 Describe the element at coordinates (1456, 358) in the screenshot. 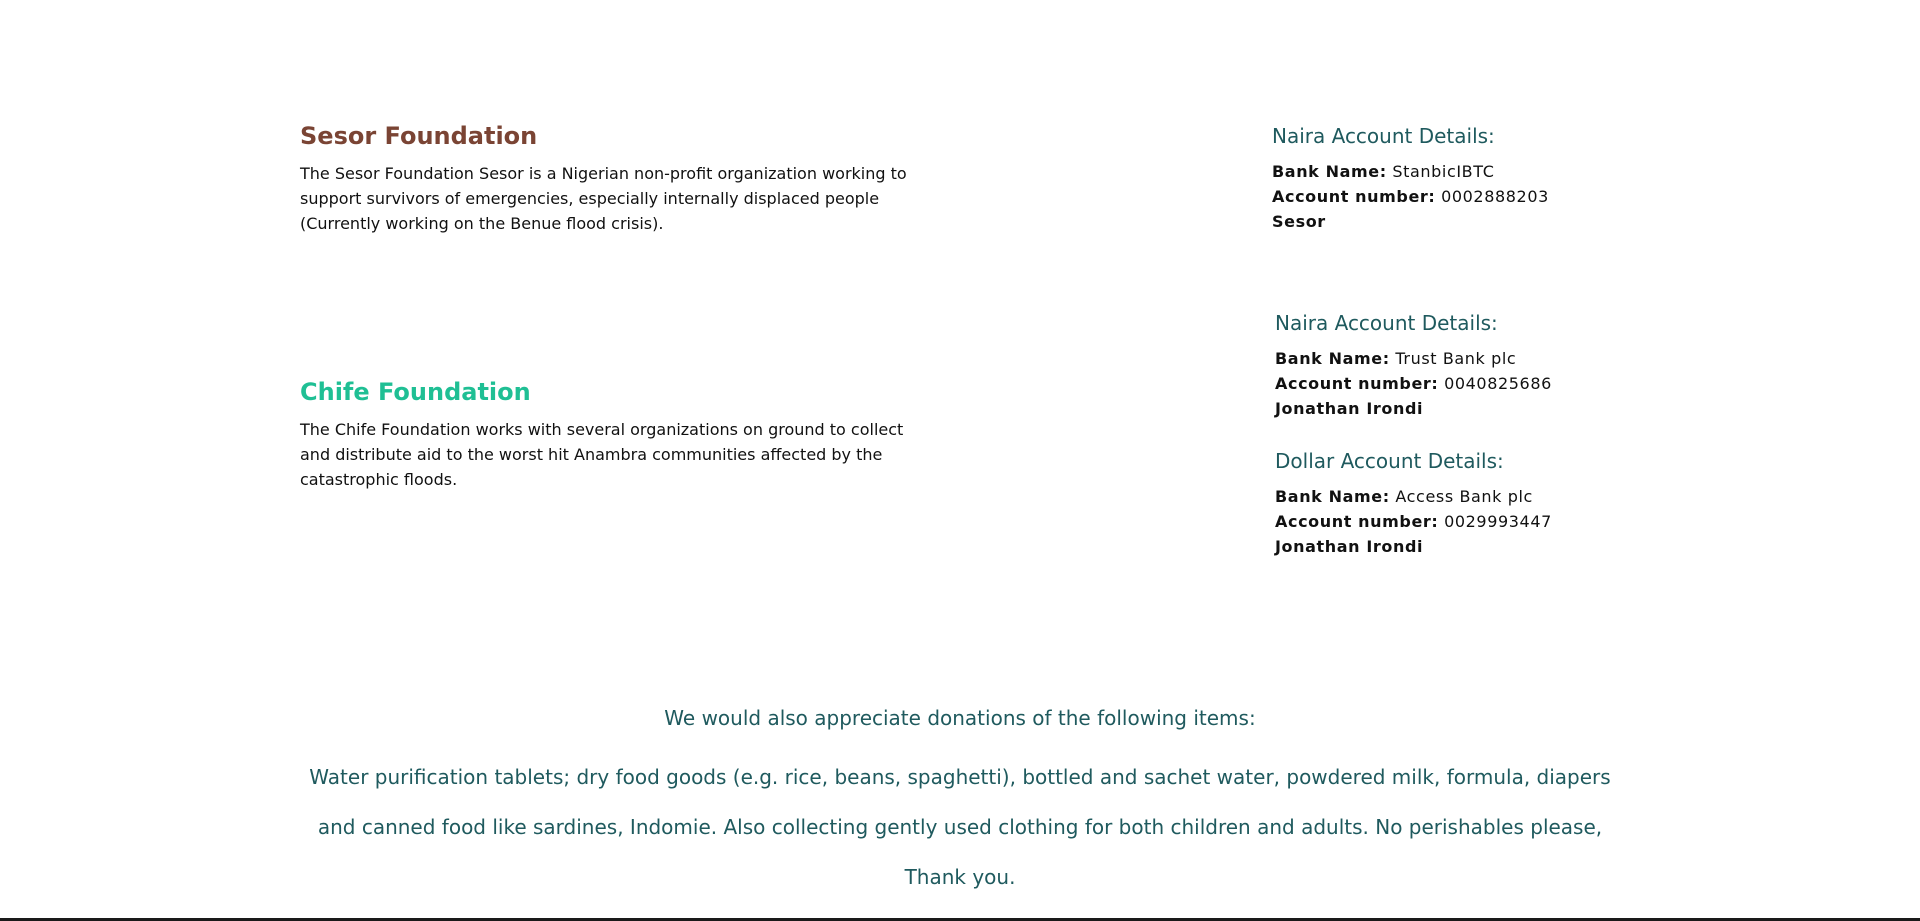

I see `bank-name-value: Trust Bank plc` at that location.